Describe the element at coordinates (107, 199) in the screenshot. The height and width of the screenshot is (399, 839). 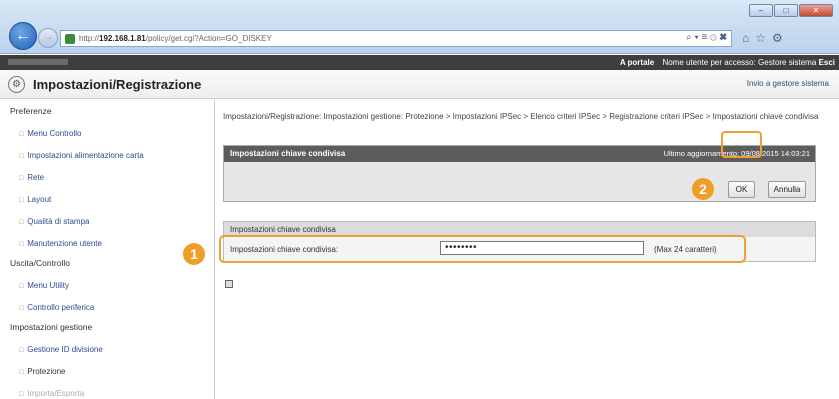
I see `sidebar-item-layout: Layout` at that location.